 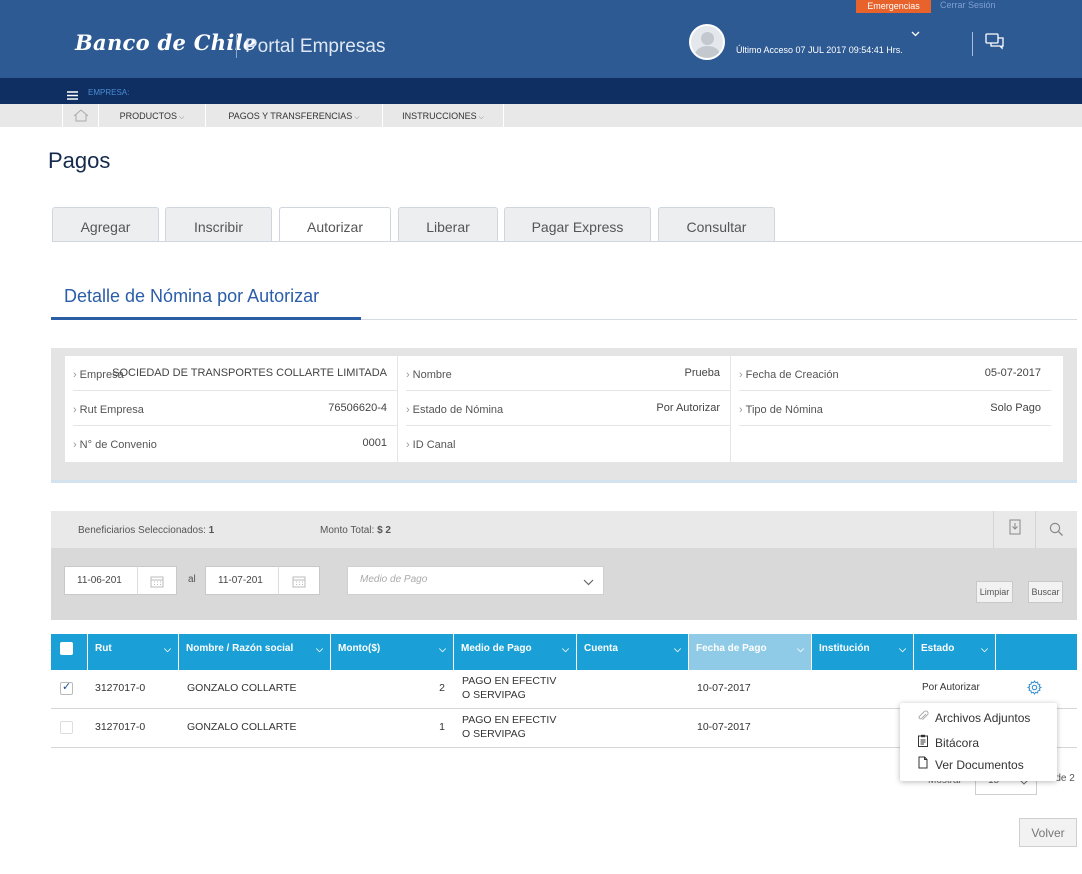 I want to click on column-label: Institución, so click(x=844, y=648).